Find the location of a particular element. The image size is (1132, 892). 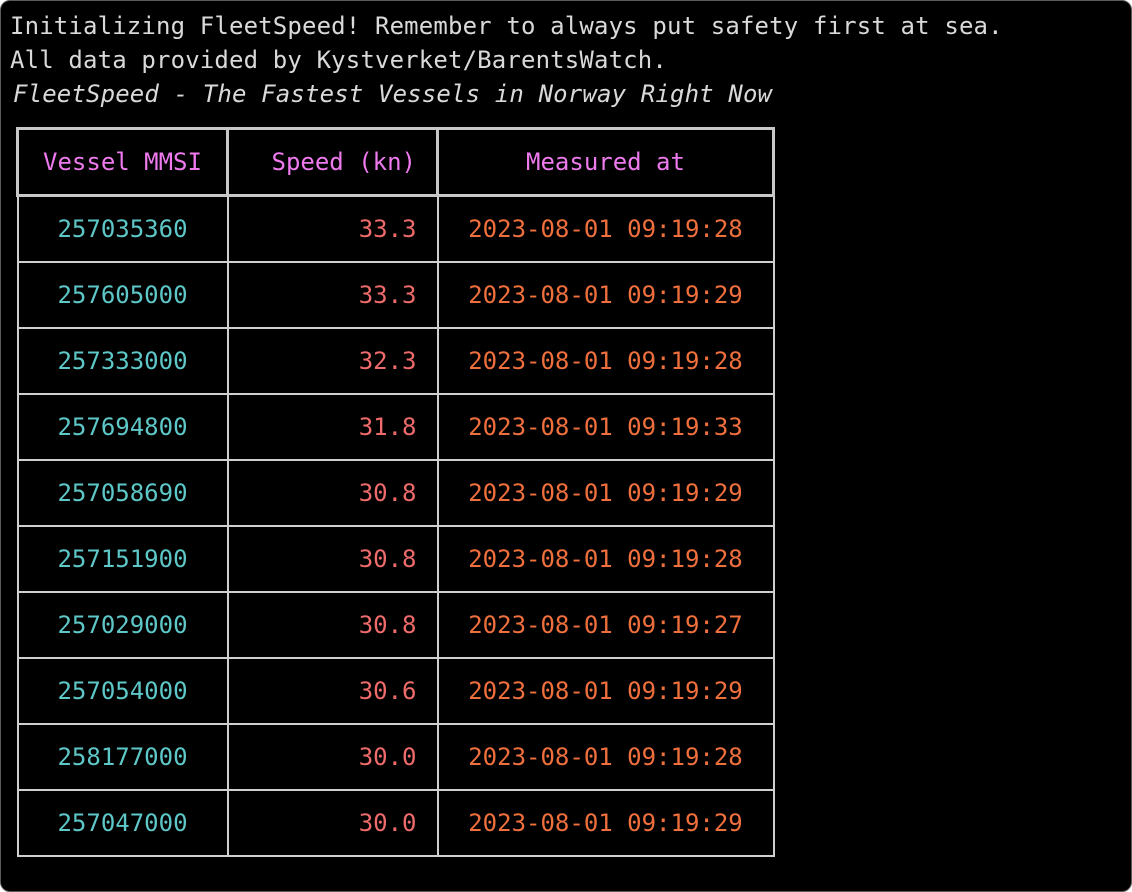

cell-mmsi: 257605000 is located at coordinates (122, 295).